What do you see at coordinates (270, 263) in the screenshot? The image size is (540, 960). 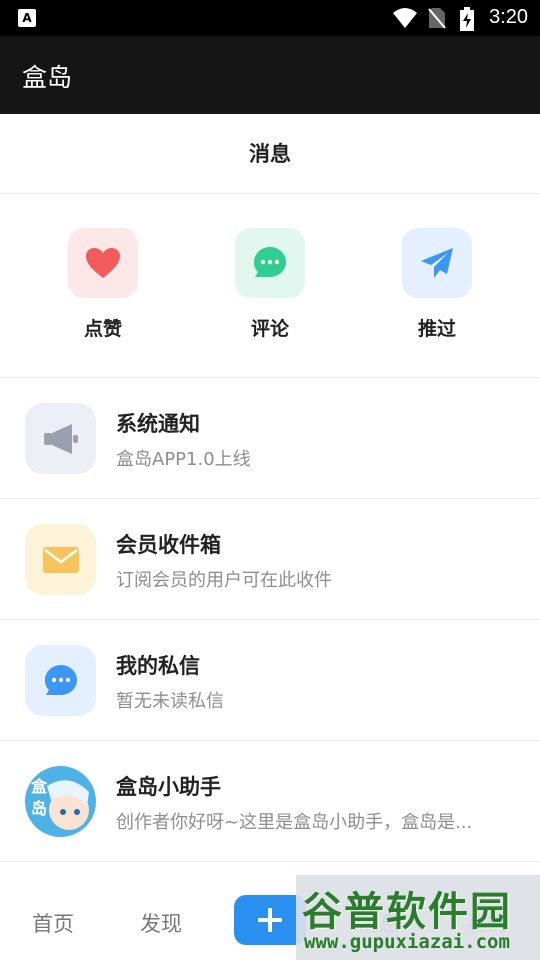 I see `chat-bubble-icon` at bounding box center [270, 263].